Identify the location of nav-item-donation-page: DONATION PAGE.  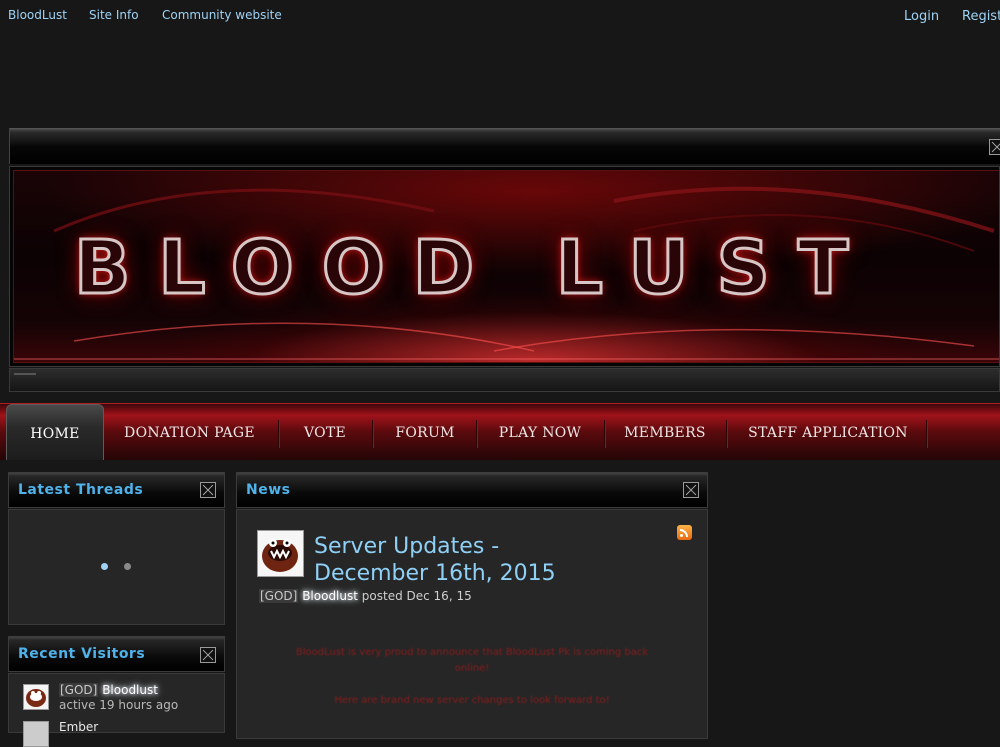
(189, 432).